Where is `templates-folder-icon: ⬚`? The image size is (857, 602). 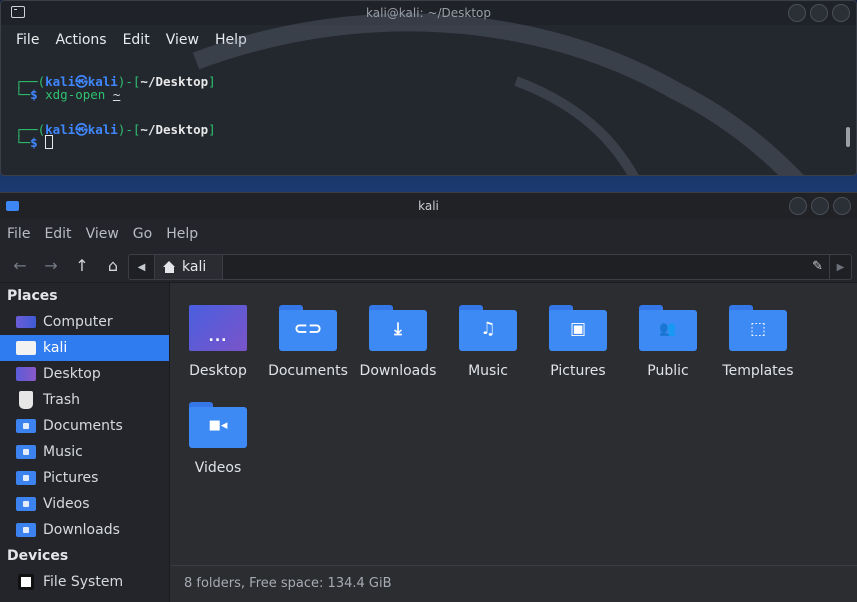
templates-folder-icon: ⬚ is located at coordinates (758, 328).